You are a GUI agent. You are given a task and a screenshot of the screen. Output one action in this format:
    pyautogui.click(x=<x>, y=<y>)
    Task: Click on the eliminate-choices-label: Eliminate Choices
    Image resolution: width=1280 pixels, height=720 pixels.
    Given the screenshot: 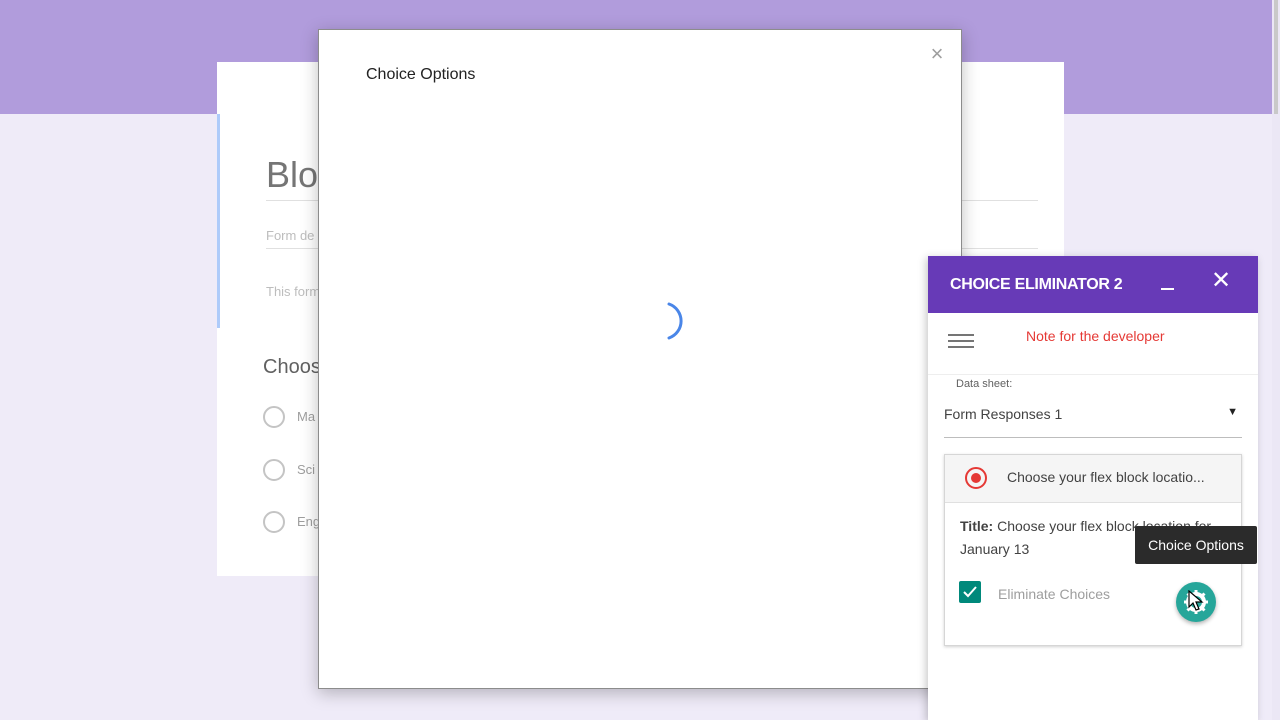 What is the action you would take?
    pyautogui.click(x=1054, y=594)
    